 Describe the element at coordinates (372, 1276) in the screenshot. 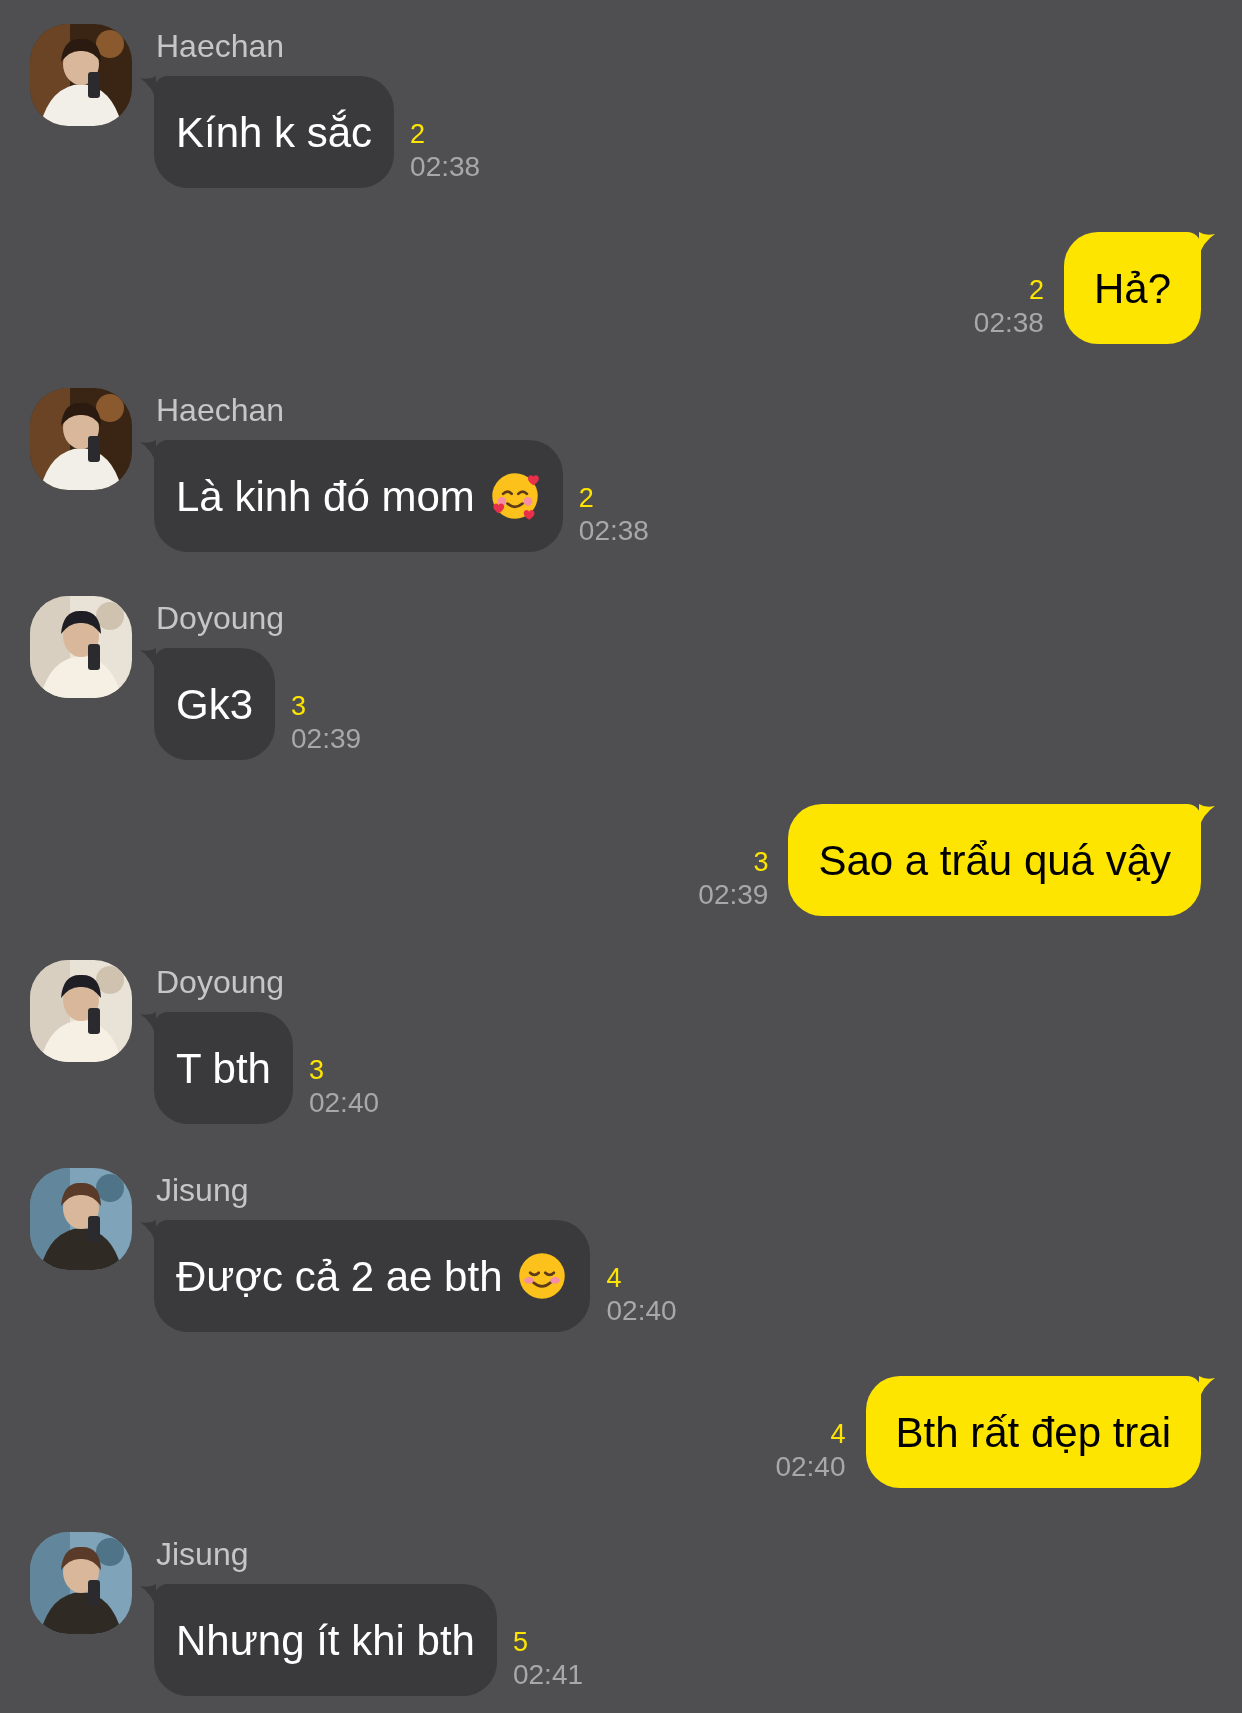

I see `message-bubble: Được cả 2 ae bth` at that location.